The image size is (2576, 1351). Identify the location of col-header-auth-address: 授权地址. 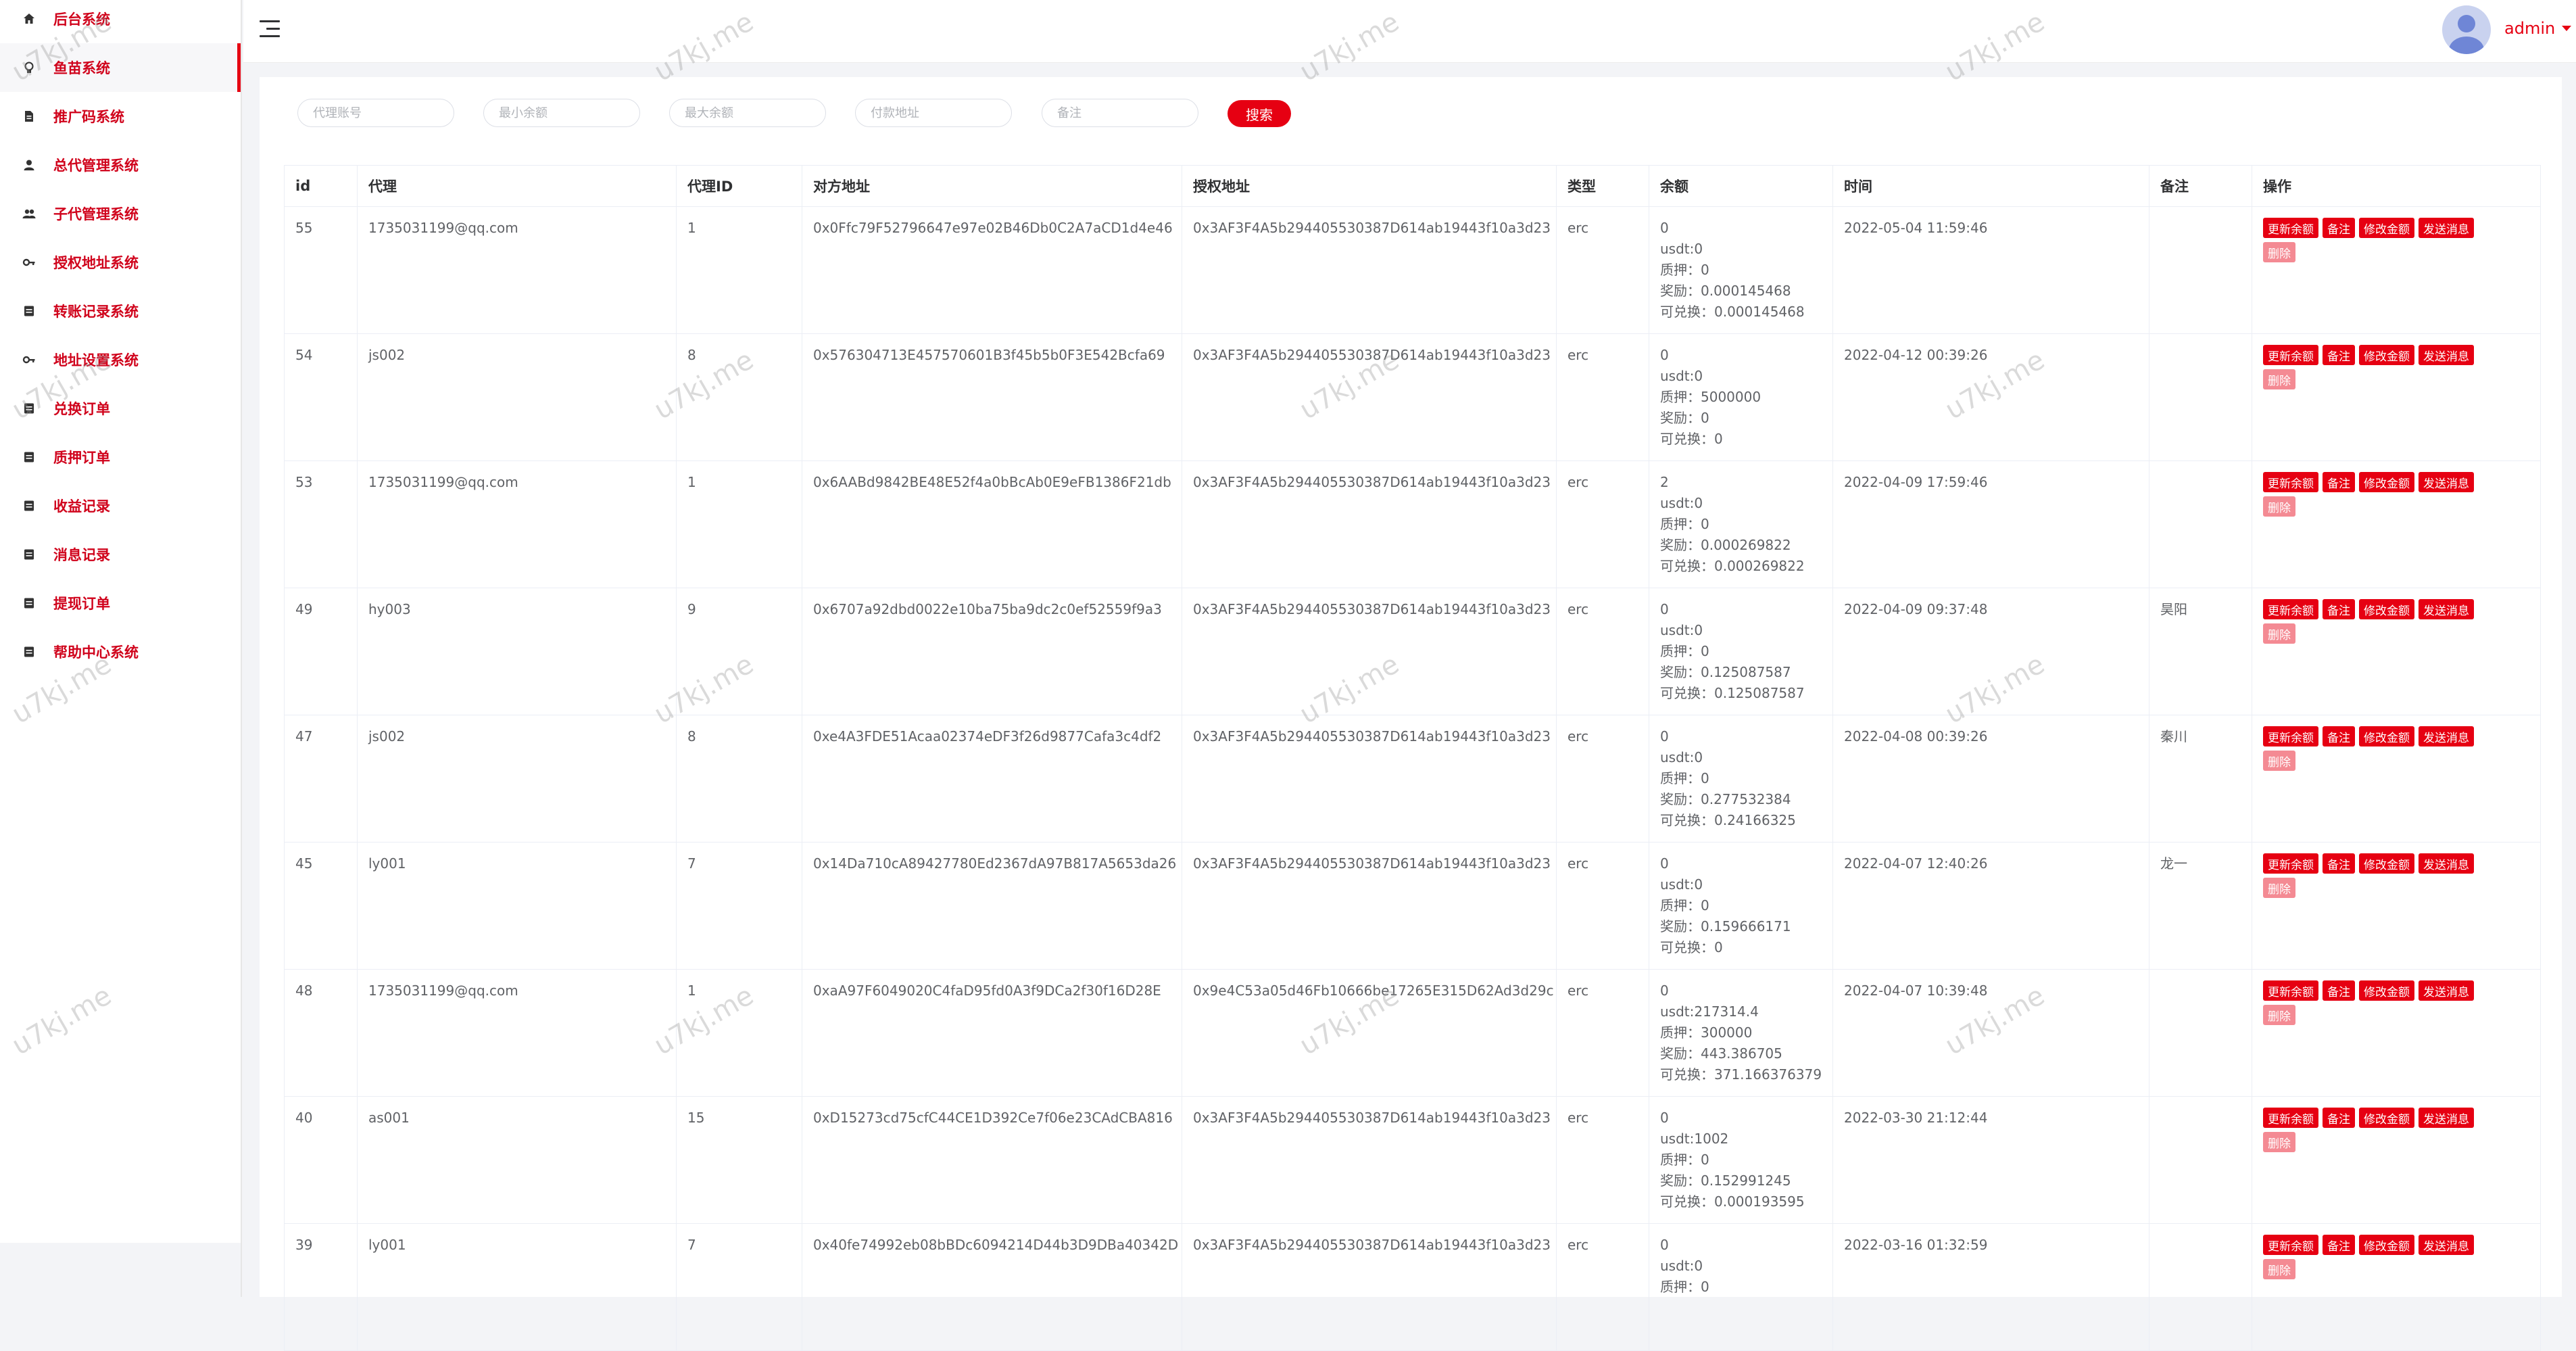
(1369, 186).